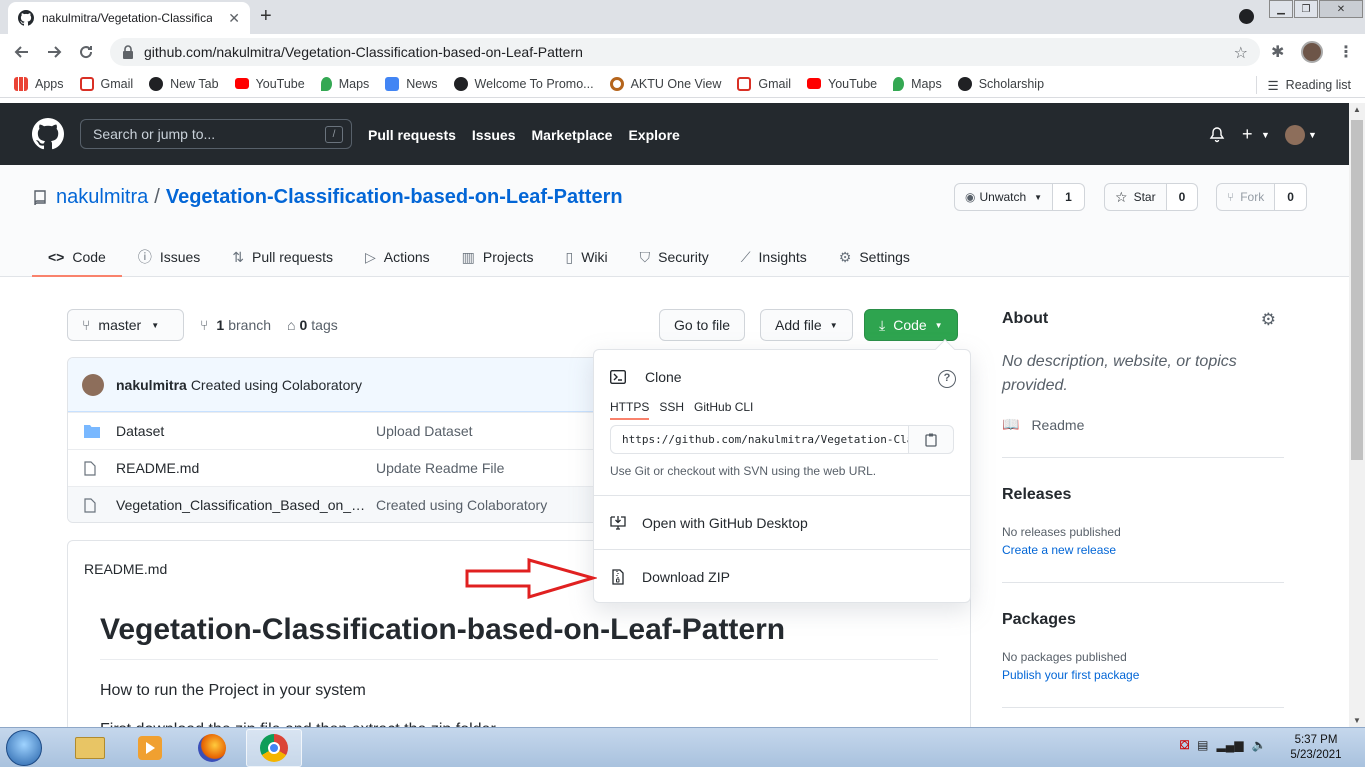 This screenshot has width=1365, height=767. I want to click on profile-avatar, so click(1312, 52).